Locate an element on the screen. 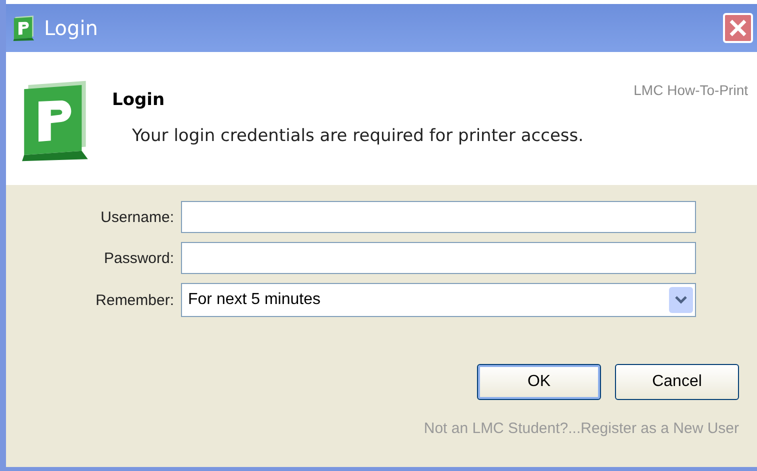 The width and height of the screenshot is (757, 471). username-field is located at coordinates (438, 217).